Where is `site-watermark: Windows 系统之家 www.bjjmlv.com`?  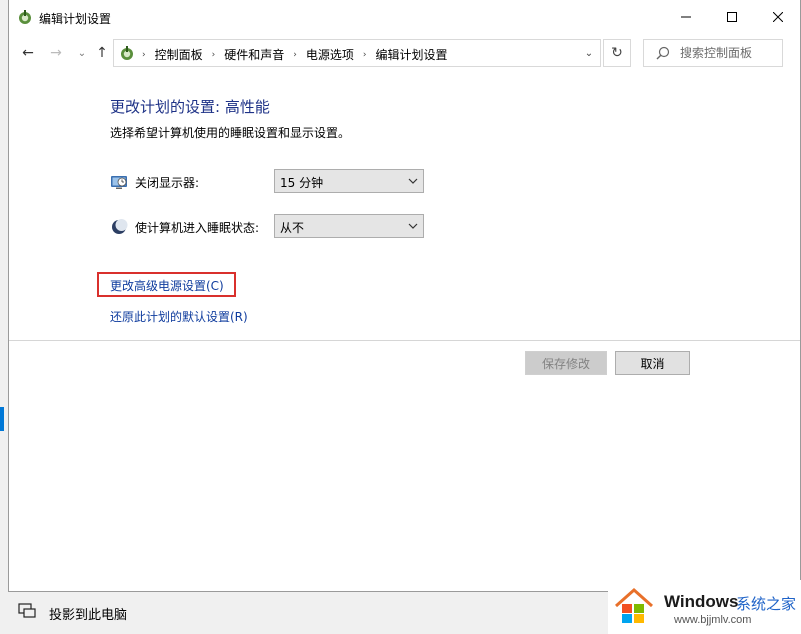 site-watermark: Windows 系统之家 www.bjjmlv.com is located at coordinates (704, 607).